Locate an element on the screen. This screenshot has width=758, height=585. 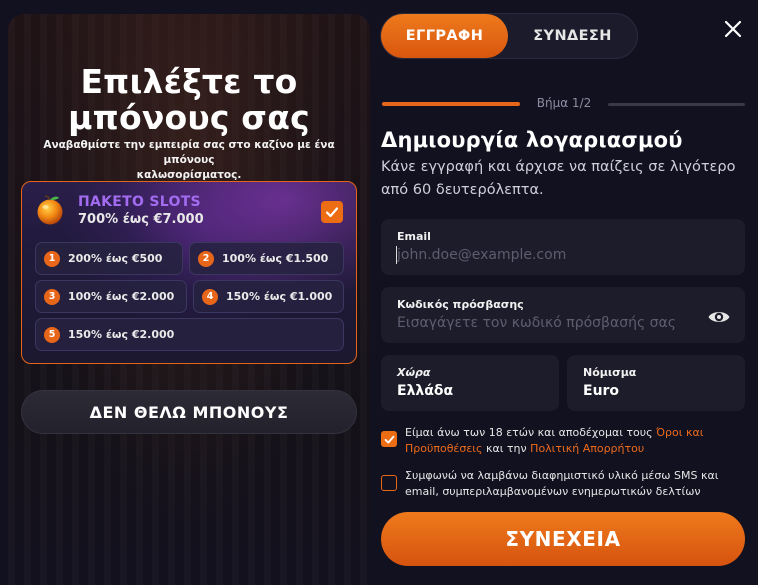
fruit-icon is located at coordinates (50, 210).